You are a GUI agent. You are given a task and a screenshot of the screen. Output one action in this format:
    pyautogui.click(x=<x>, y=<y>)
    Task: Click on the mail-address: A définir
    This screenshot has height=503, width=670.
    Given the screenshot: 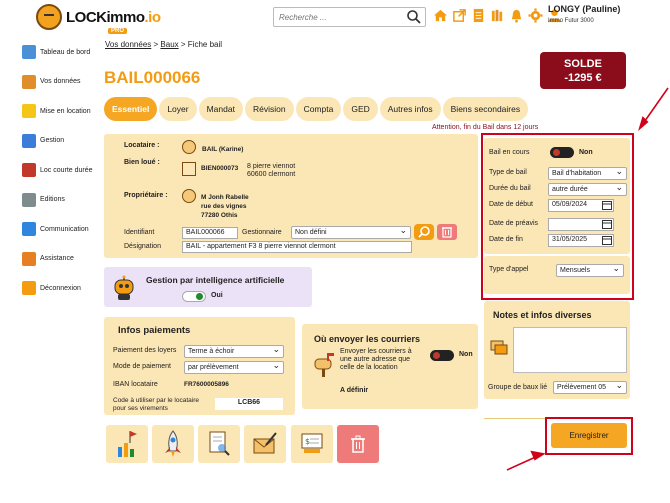 What is the action you would take?
    pyautogui.click(x=354, y=390)
    